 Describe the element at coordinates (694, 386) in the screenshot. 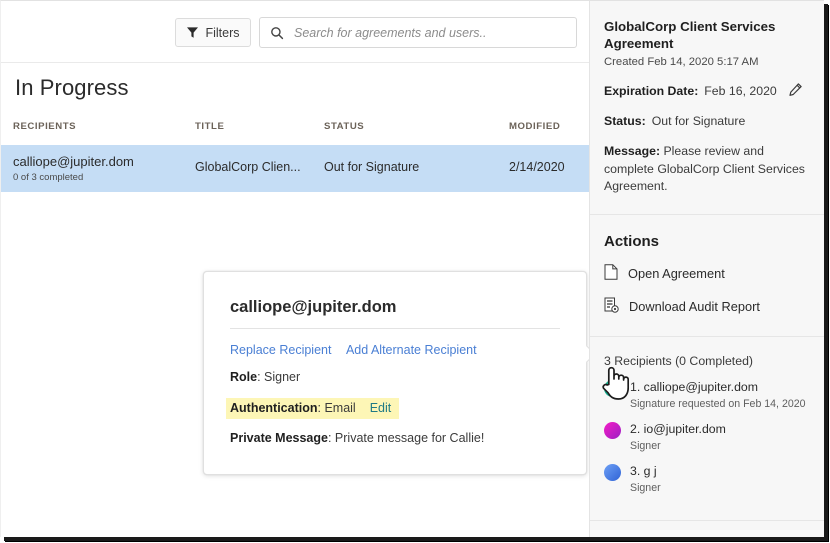

I see `recipient-name: 1. calliope@jupiter.dom` at that location.